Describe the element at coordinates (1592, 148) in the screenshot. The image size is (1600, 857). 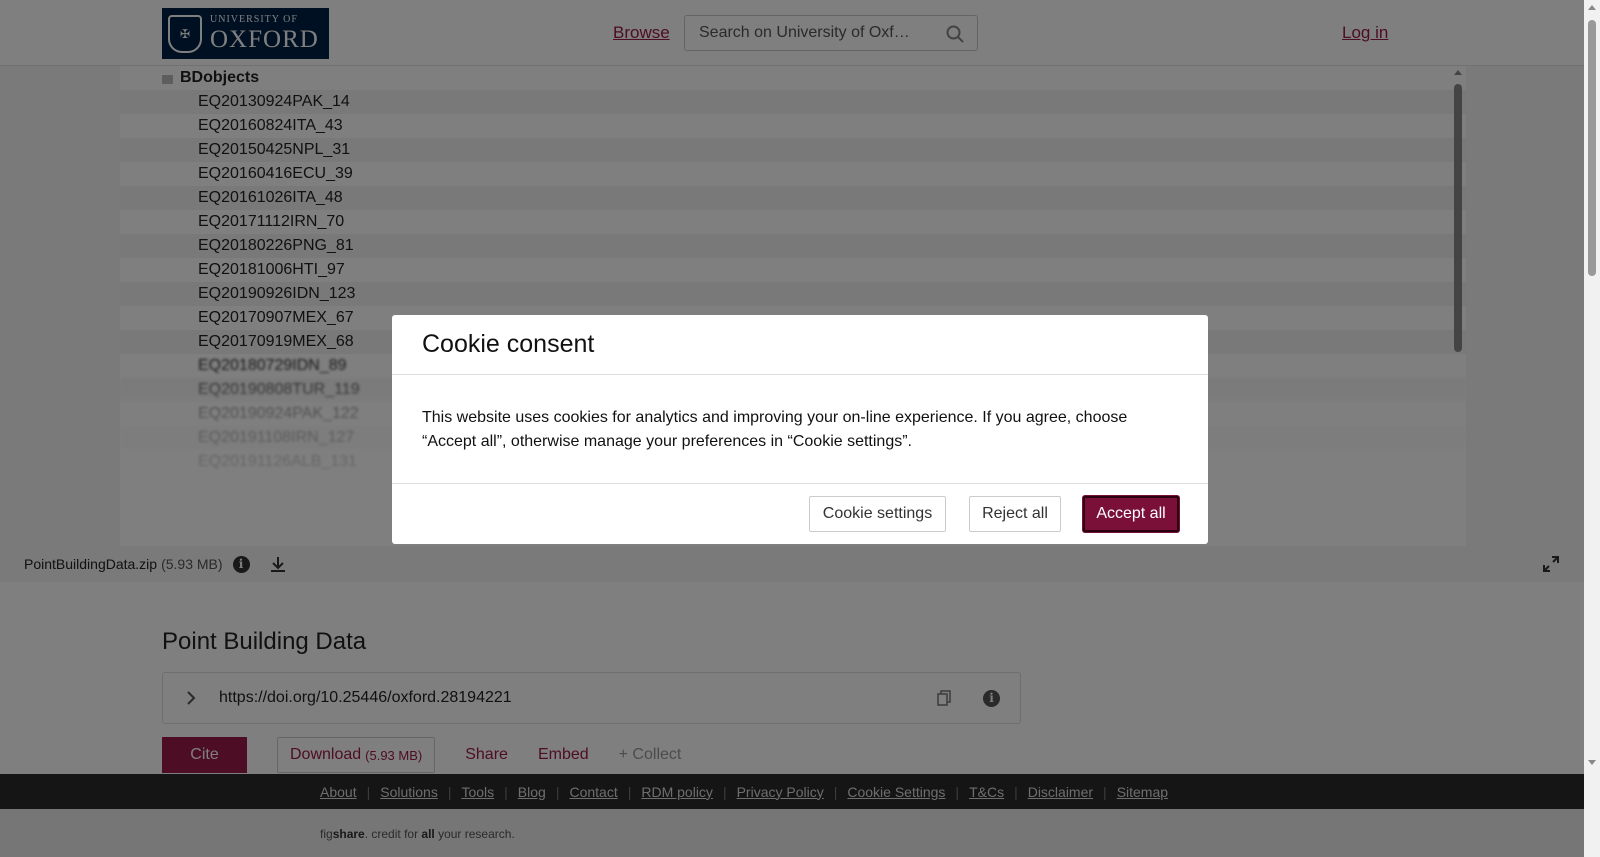
I see `page-scroll-thumb` at that location.